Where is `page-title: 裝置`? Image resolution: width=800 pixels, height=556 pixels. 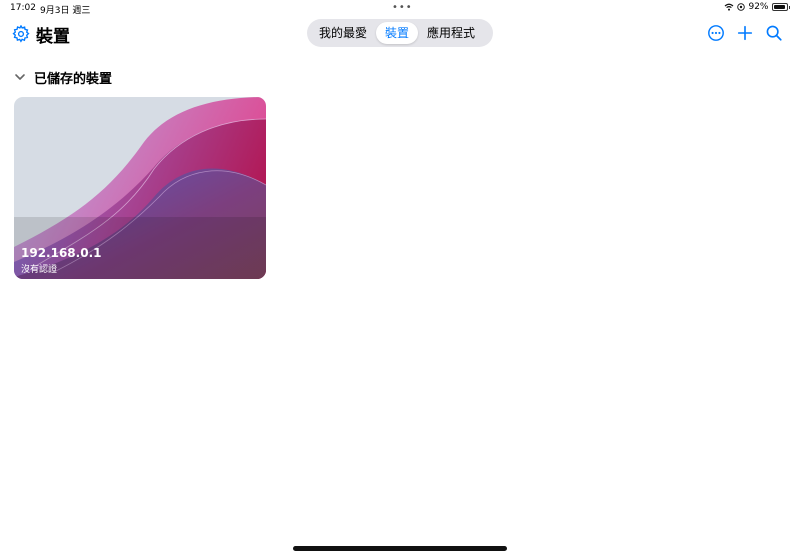 page-title: 裝置 is located at coordinates (53, 37).